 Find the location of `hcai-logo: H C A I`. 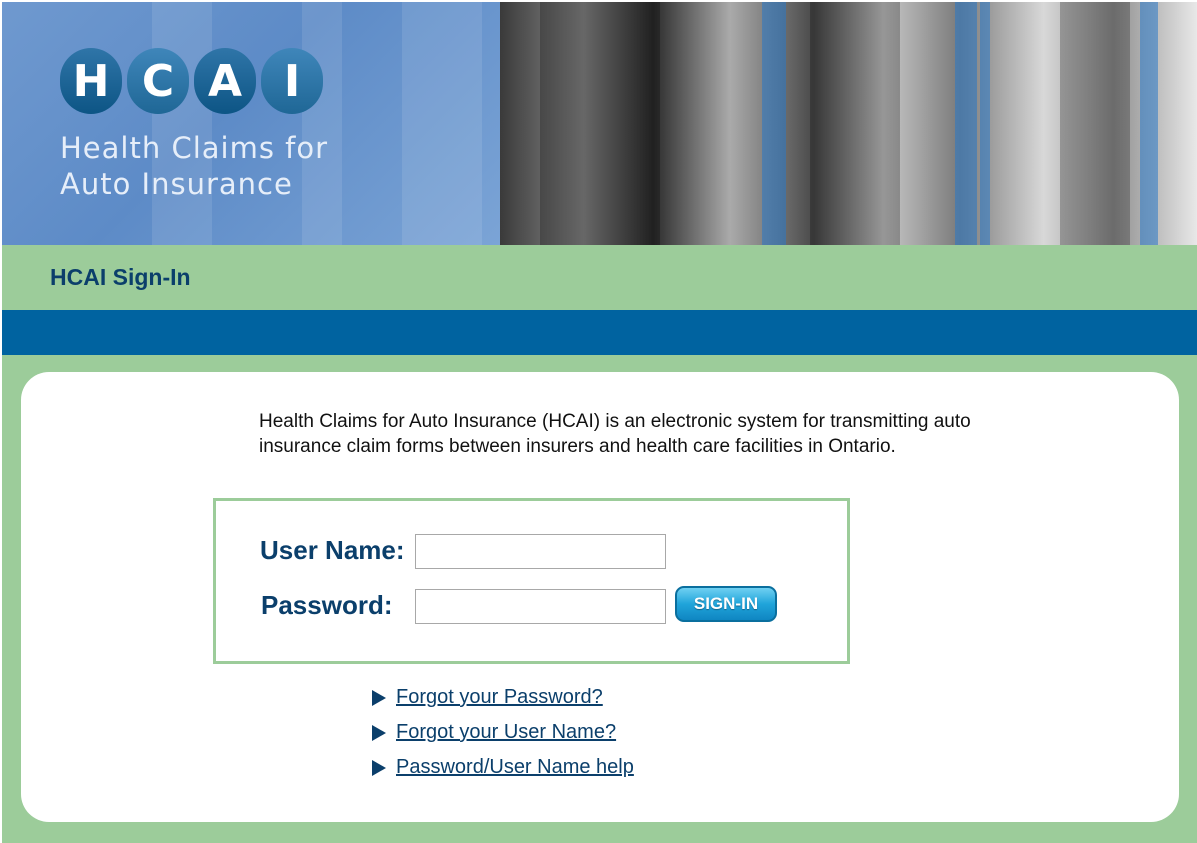

hcai-logo: H C A I is located at coordinates (191, 81).